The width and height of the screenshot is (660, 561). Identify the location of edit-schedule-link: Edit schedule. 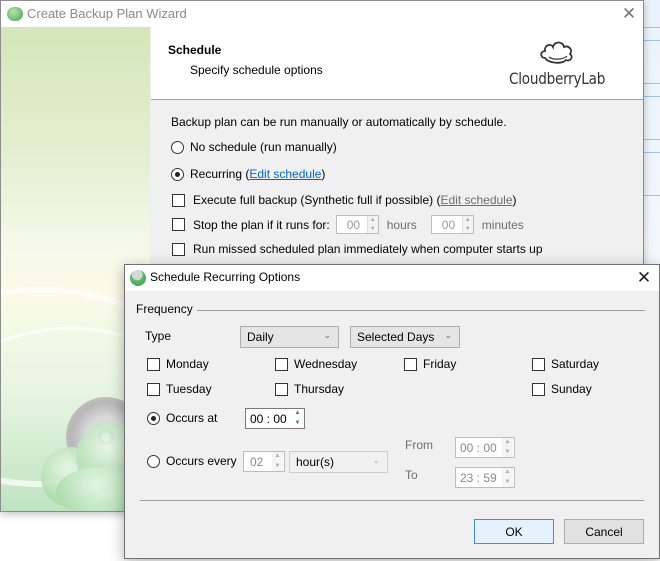
(285, 174).